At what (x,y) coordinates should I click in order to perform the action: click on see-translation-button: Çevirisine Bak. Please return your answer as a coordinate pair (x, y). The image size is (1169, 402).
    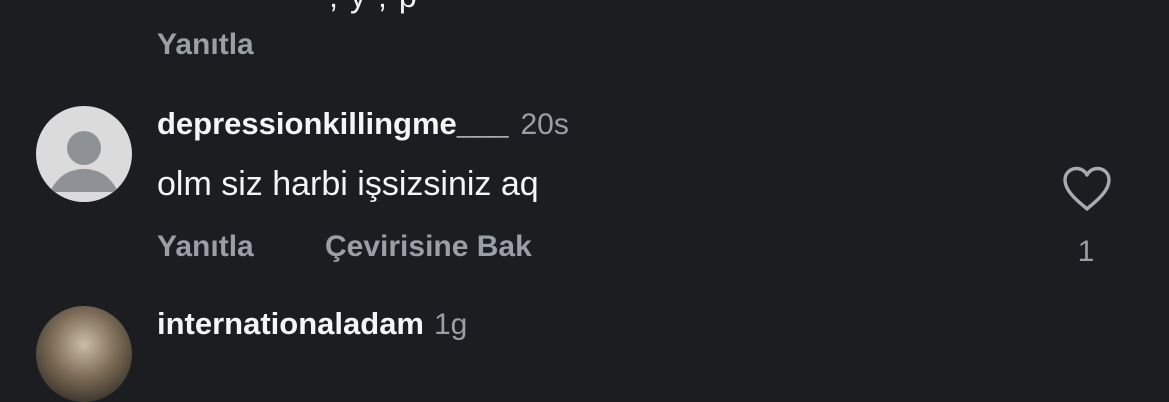
    Looking at the image, I should click on (428, 247).